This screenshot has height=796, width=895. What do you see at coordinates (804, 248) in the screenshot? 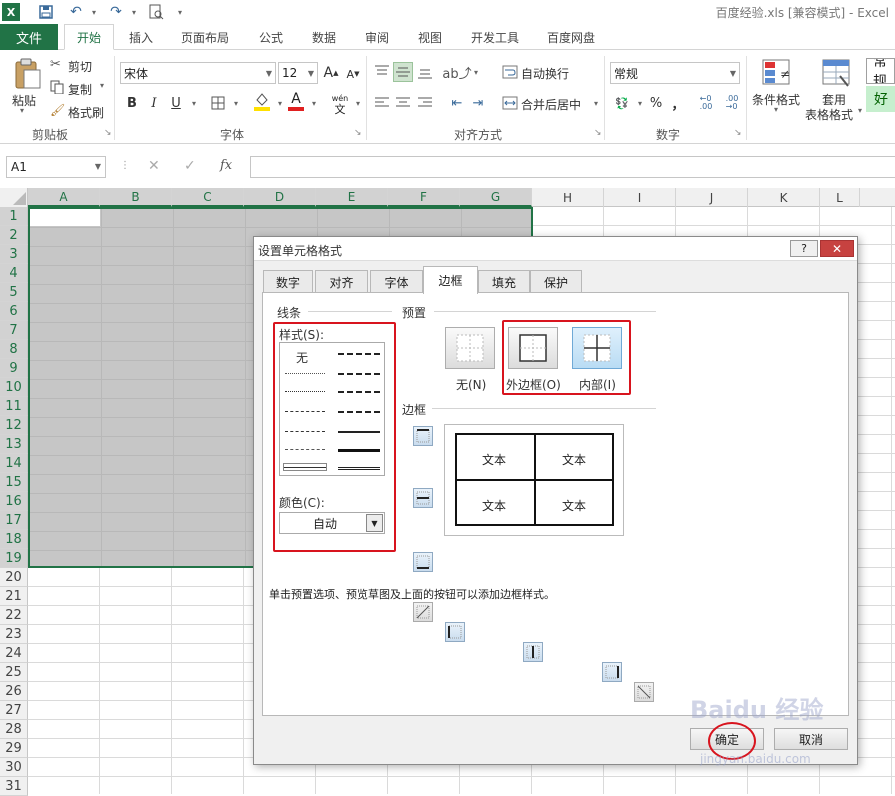
I see `help-button: ?` at bounding box center [804, 248].